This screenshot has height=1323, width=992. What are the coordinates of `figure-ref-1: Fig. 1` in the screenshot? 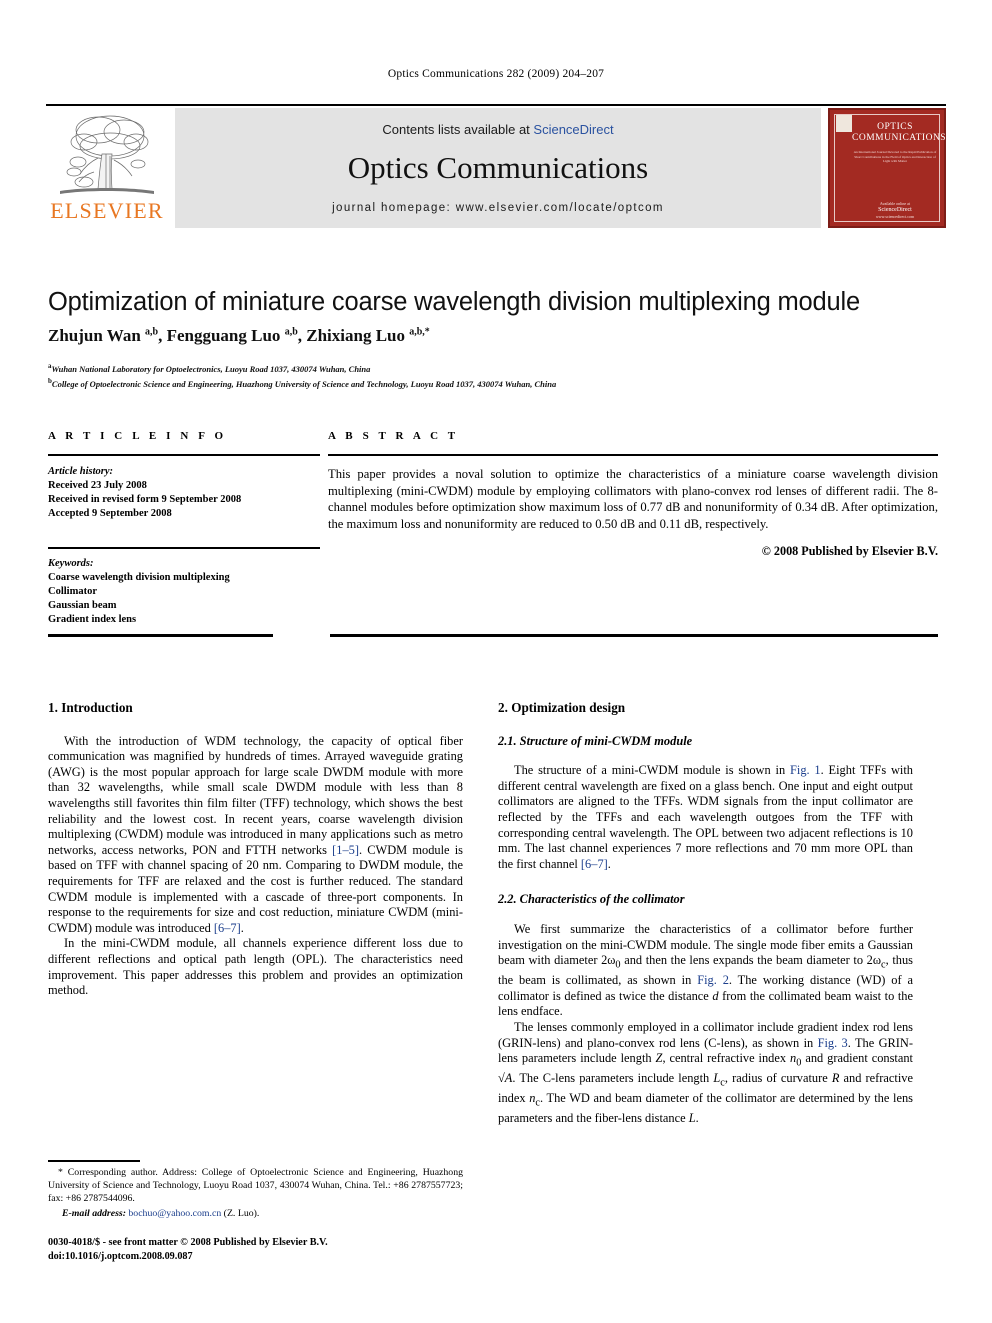 It's located at (805, 770).